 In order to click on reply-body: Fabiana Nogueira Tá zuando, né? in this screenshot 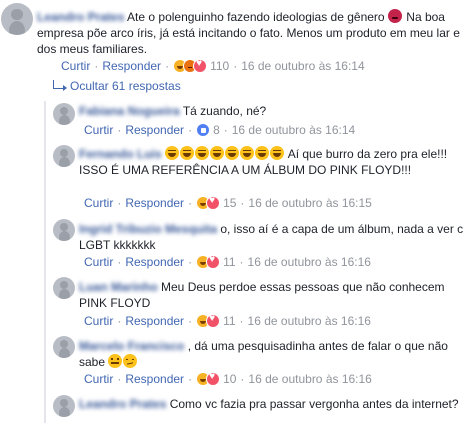, I will do `click(271, 111)`.